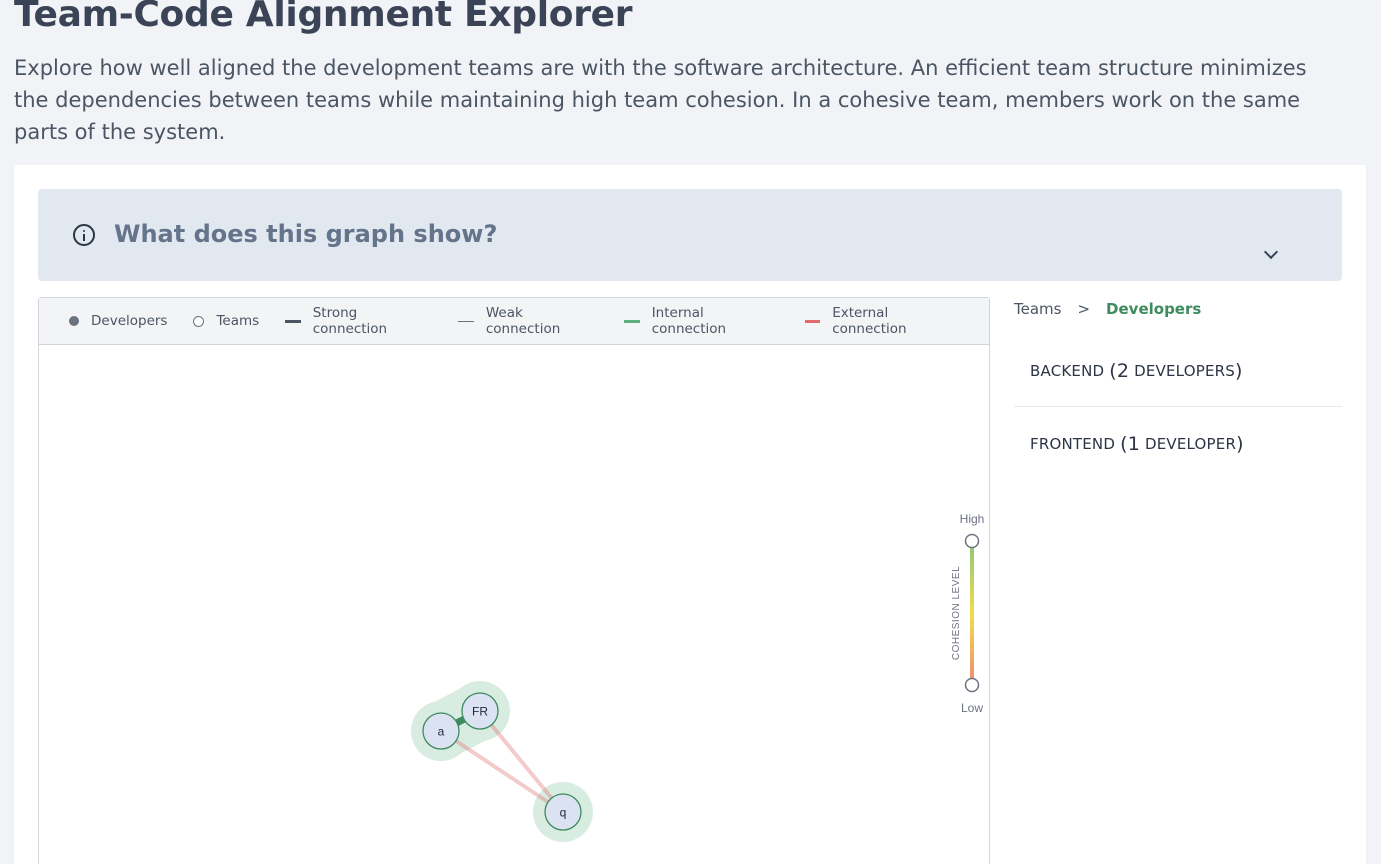  What do you see at coordinates (632, 321) in the screenshot?
I see `green-line-icon` at bounding box center [632, 321].